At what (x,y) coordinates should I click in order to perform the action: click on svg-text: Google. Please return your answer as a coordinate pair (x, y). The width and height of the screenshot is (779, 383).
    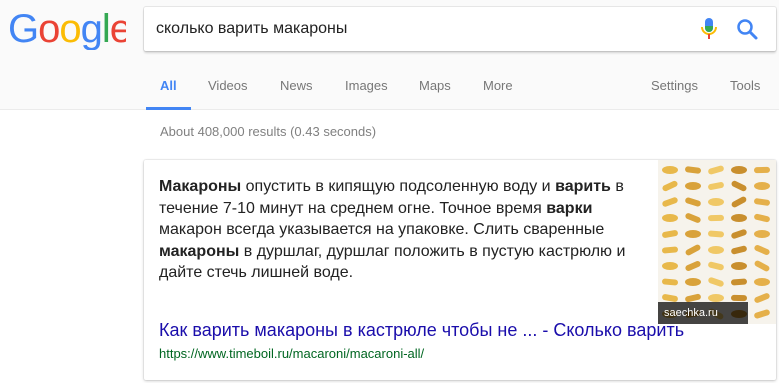
    Looking at the image, I should click on (67, 29).